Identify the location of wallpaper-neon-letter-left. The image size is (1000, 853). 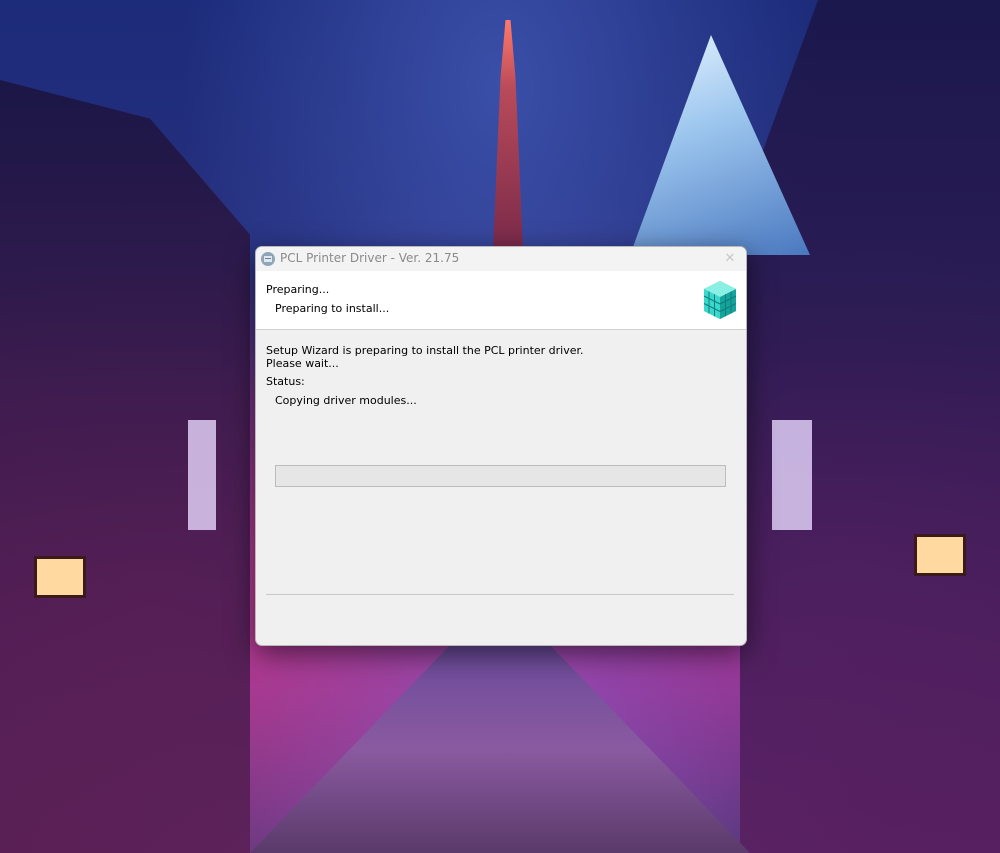
(202, 475).